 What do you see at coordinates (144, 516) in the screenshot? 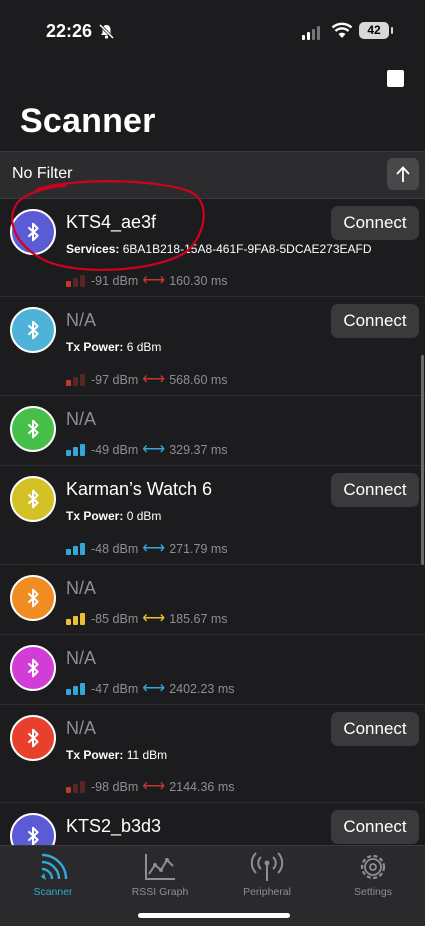
I see `detail-value: 0 dBm` at bounding box center [144, 516].